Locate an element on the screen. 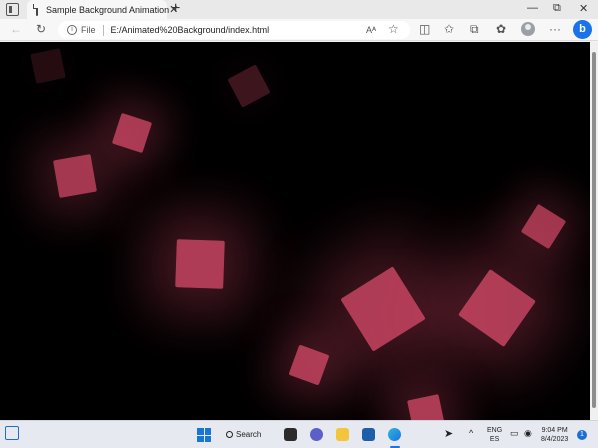 The image size is (598, 448). back-icon: ← is located at coordinates (16, 29).